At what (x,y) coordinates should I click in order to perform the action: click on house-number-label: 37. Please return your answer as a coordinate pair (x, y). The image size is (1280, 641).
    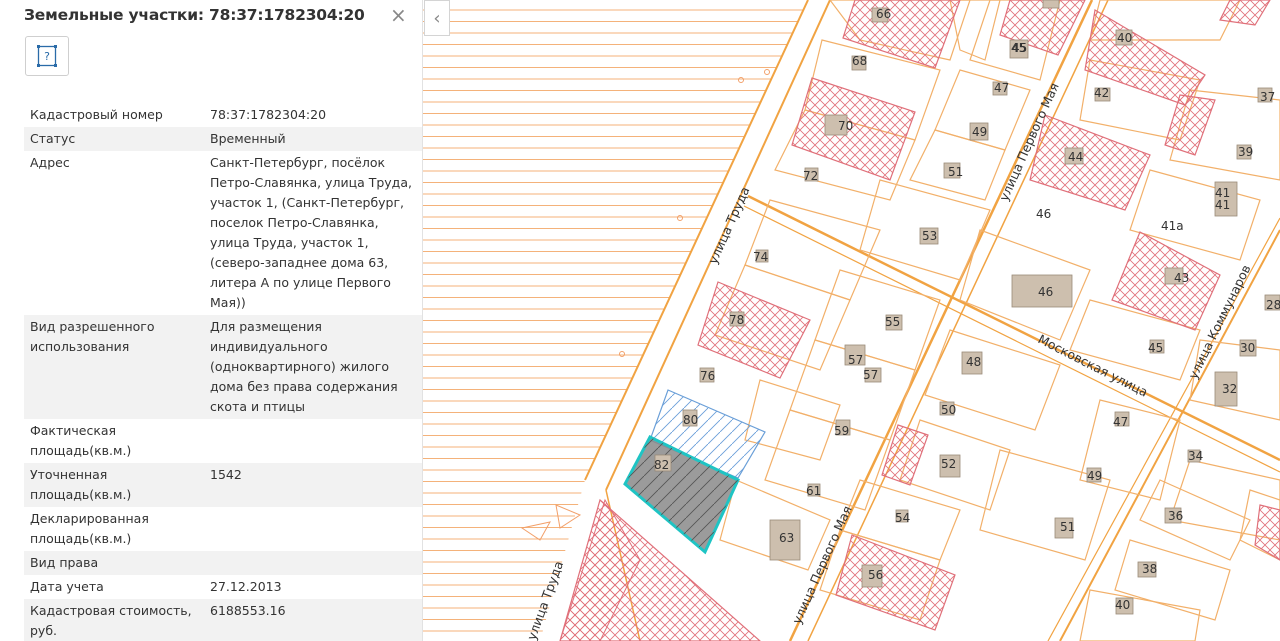
    Looking at the image, I should click on (1267, 97).